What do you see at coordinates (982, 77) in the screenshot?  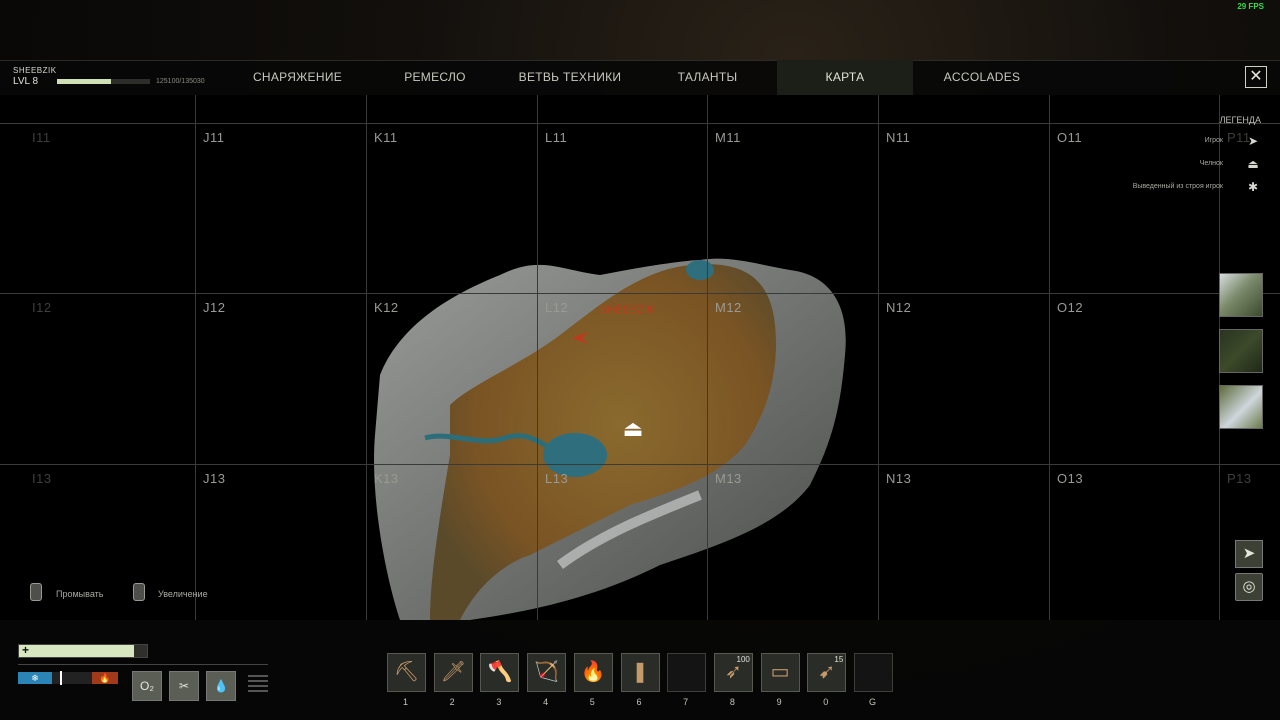 I see `tab-accolades: ACCOLADES` at bounding box center [982, 77].